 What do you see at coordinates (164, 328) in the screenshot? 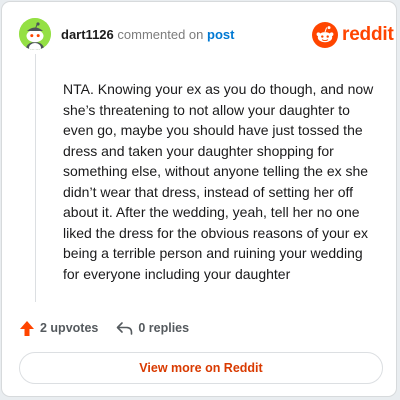
I see `replies-count: 0 replies` at bounding box center [164, 328].